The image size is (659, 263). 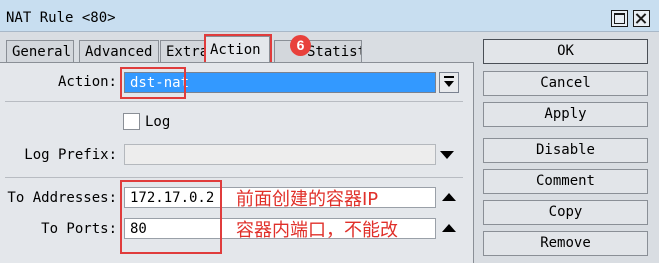 What do you see at coordinates (62, 198) in the screenshot?
I see `to-addresses-label: To Addresses:` at bounding box center [62, 198].